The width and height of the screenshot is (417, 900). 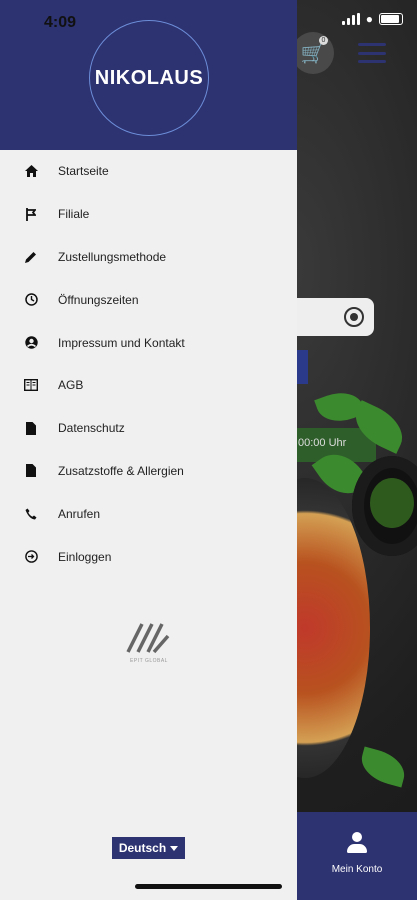 I want to click on menu-item-label: Startseite, so click(x=83, y=171).